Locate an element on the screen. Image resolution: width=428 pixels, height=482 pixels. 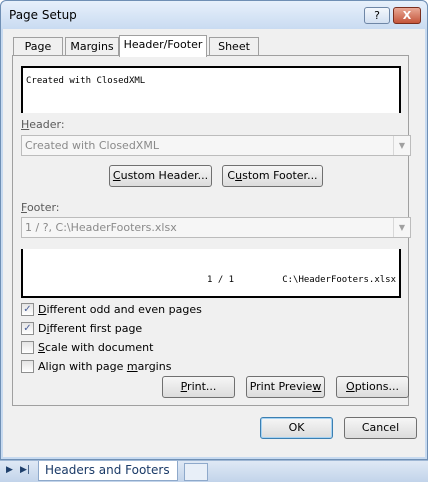
footer-label: Footer: is located at coordinates (40, 207).